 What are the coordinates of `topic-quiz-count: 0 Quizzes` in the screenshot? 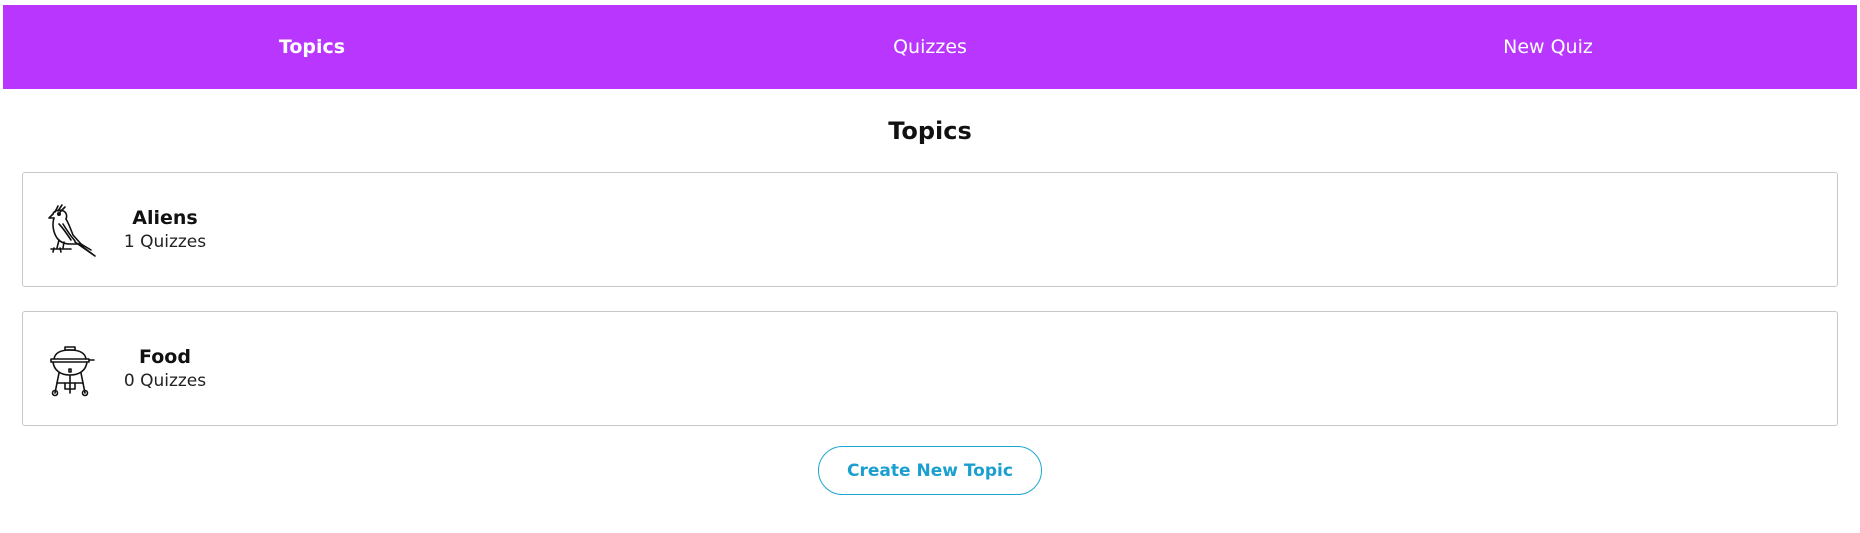 It's located at (165, 381).